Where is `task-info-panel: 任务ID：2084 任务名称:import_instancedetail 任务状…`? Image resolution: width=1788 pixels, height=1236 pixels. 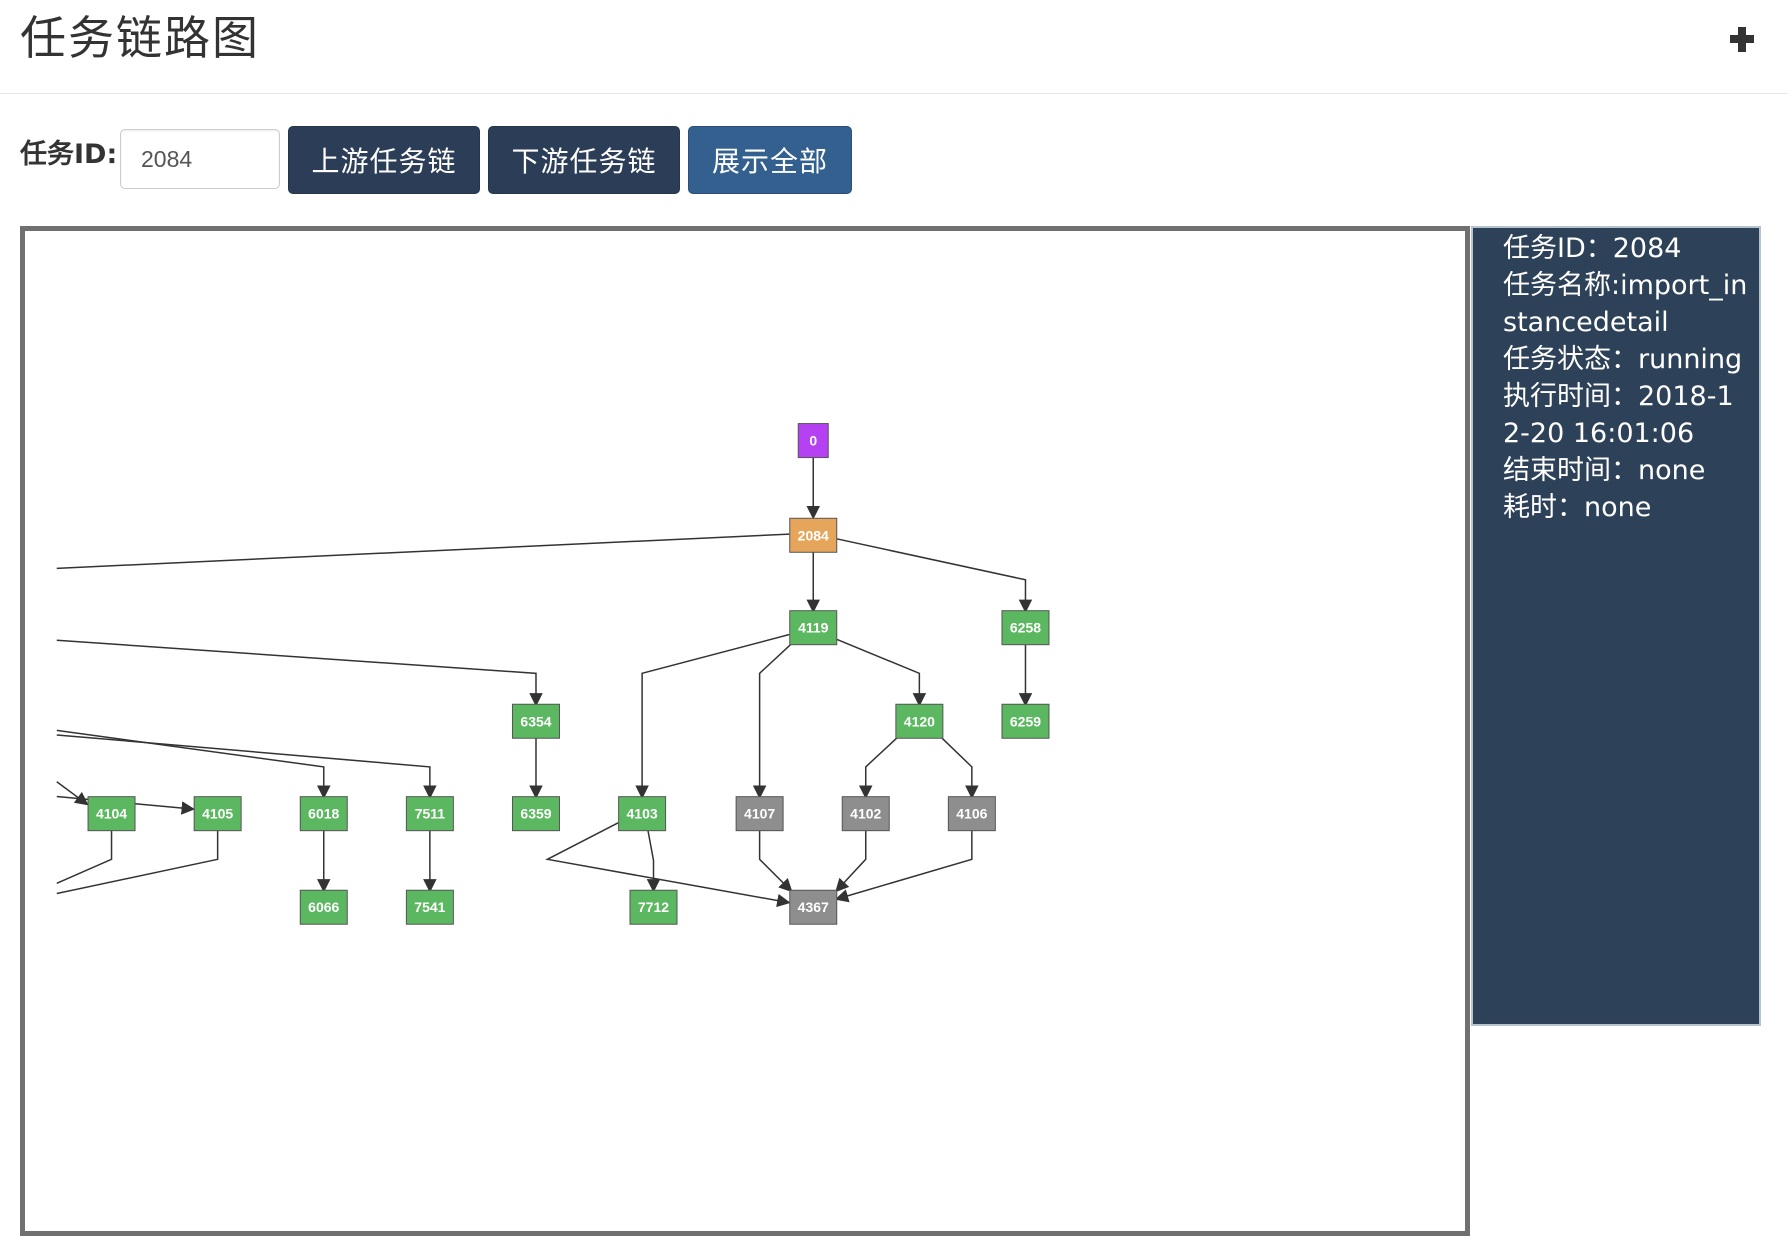 task-info-panel: 任务ID：2084 任务名称:import_instancedetail 任务状… is located at coordinates (1616, 626).